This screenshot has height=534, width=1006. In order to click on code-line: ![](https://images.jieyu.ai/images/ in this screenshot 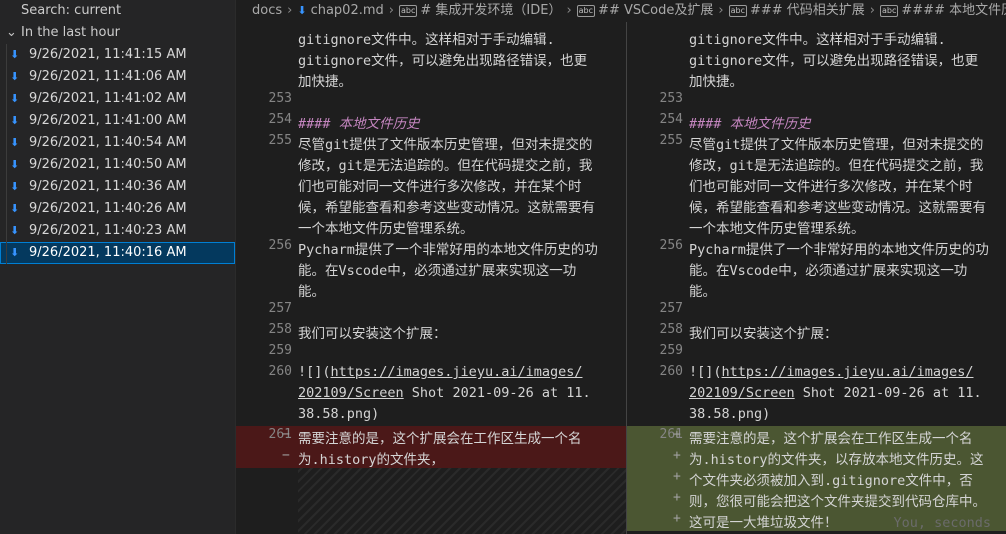, I will do `click(831, 372)`.